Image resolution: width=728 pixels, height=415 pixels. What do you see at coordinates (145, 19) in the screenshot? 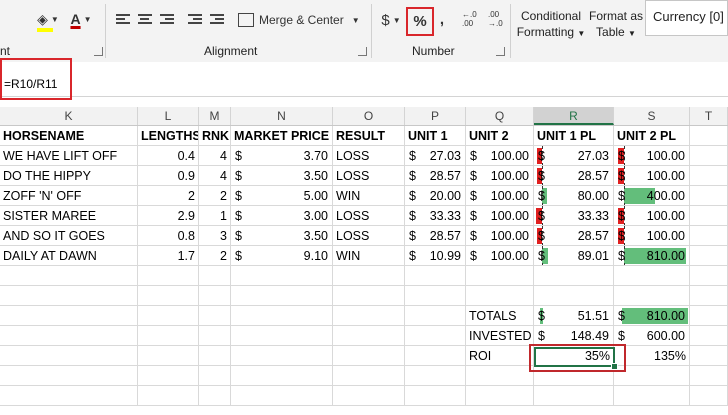
I see `align-center-icon` at bounding box center [145, 19].